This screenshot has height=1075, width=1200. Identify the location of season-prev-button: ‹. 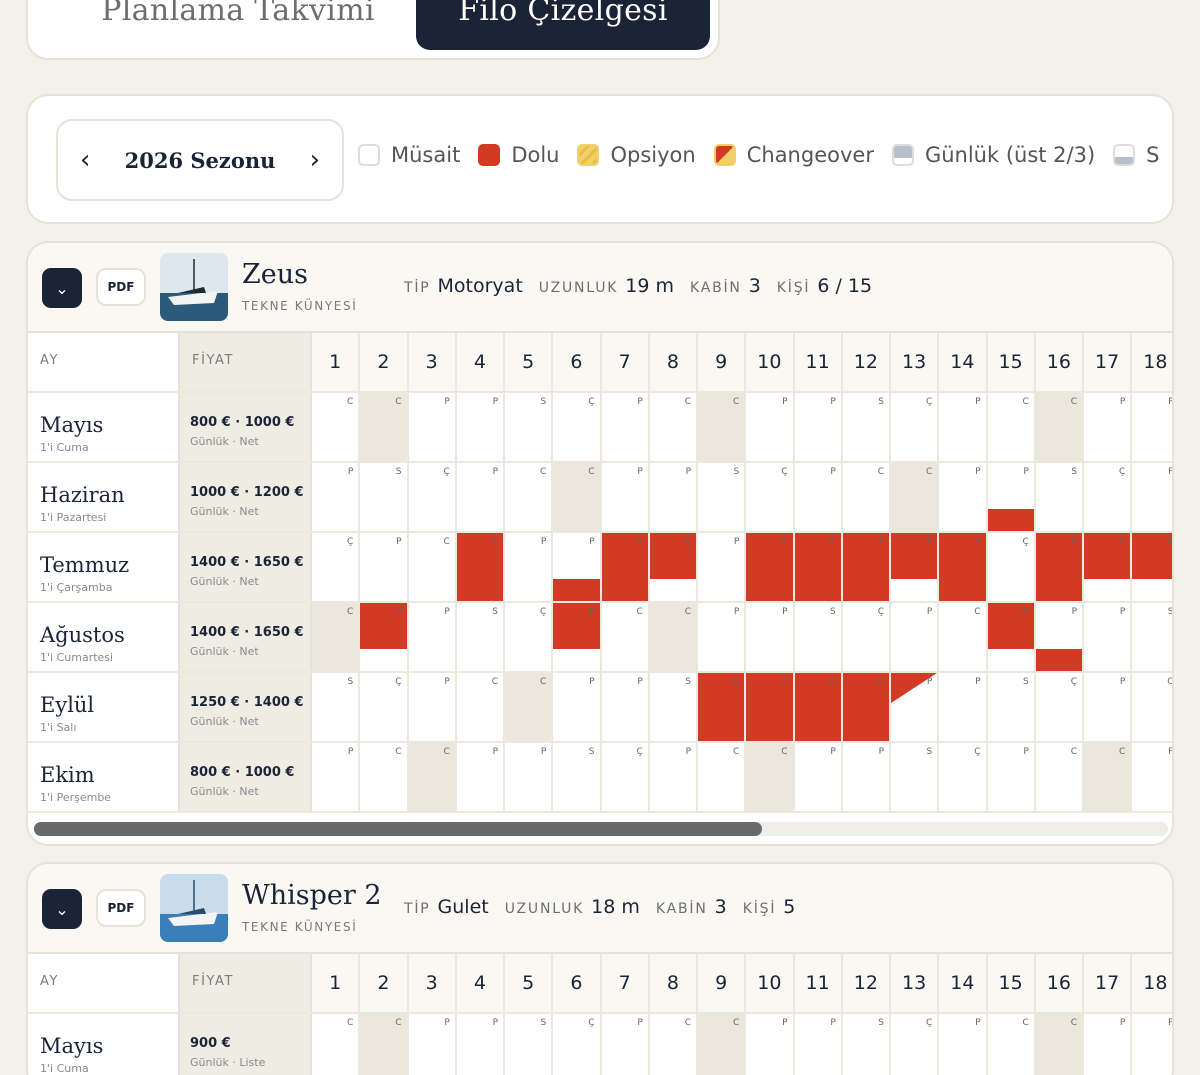
(85, 160).